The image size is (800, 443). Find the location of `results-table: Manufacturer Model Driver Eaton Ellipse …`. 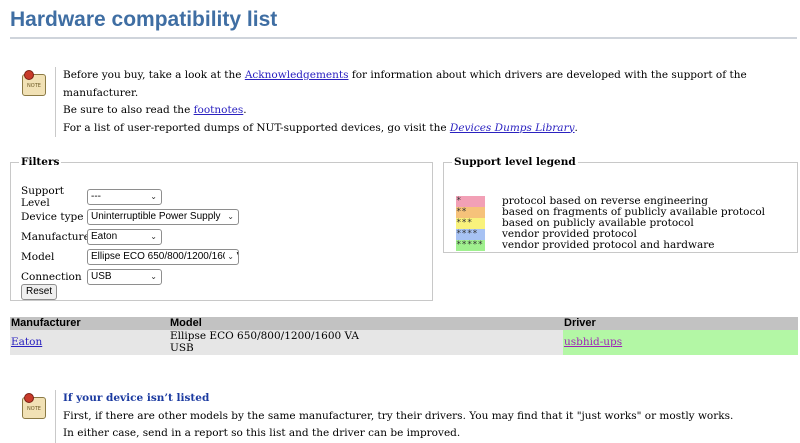

results-table: Manufacturer Model Driver Eaton Ellipse … is located at coordinates (404, 336).